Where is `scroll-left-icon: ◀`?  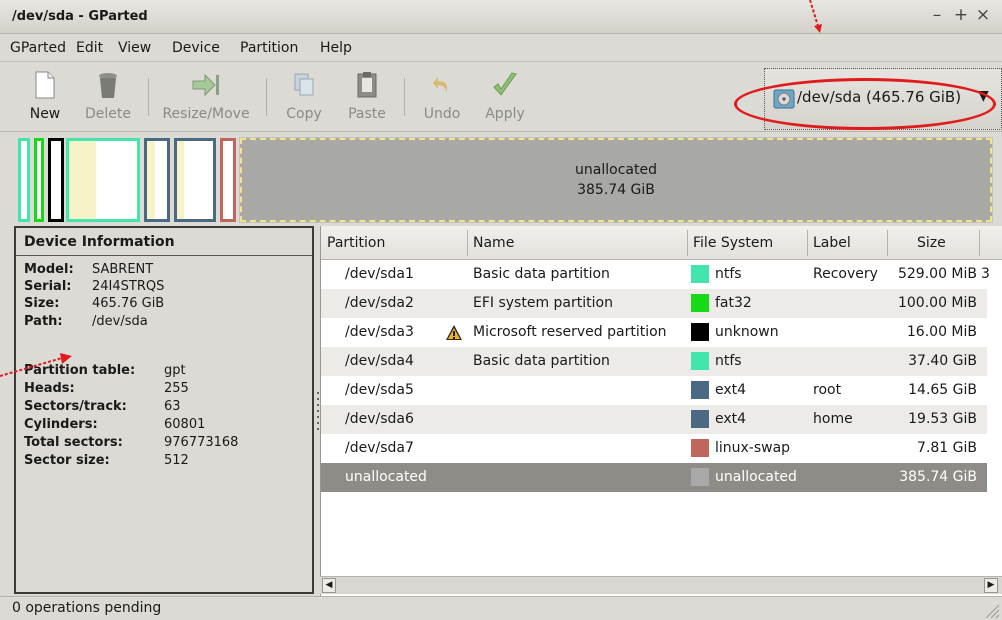 scroll-left-icon: ◀ is located at coordinates (329, 585).